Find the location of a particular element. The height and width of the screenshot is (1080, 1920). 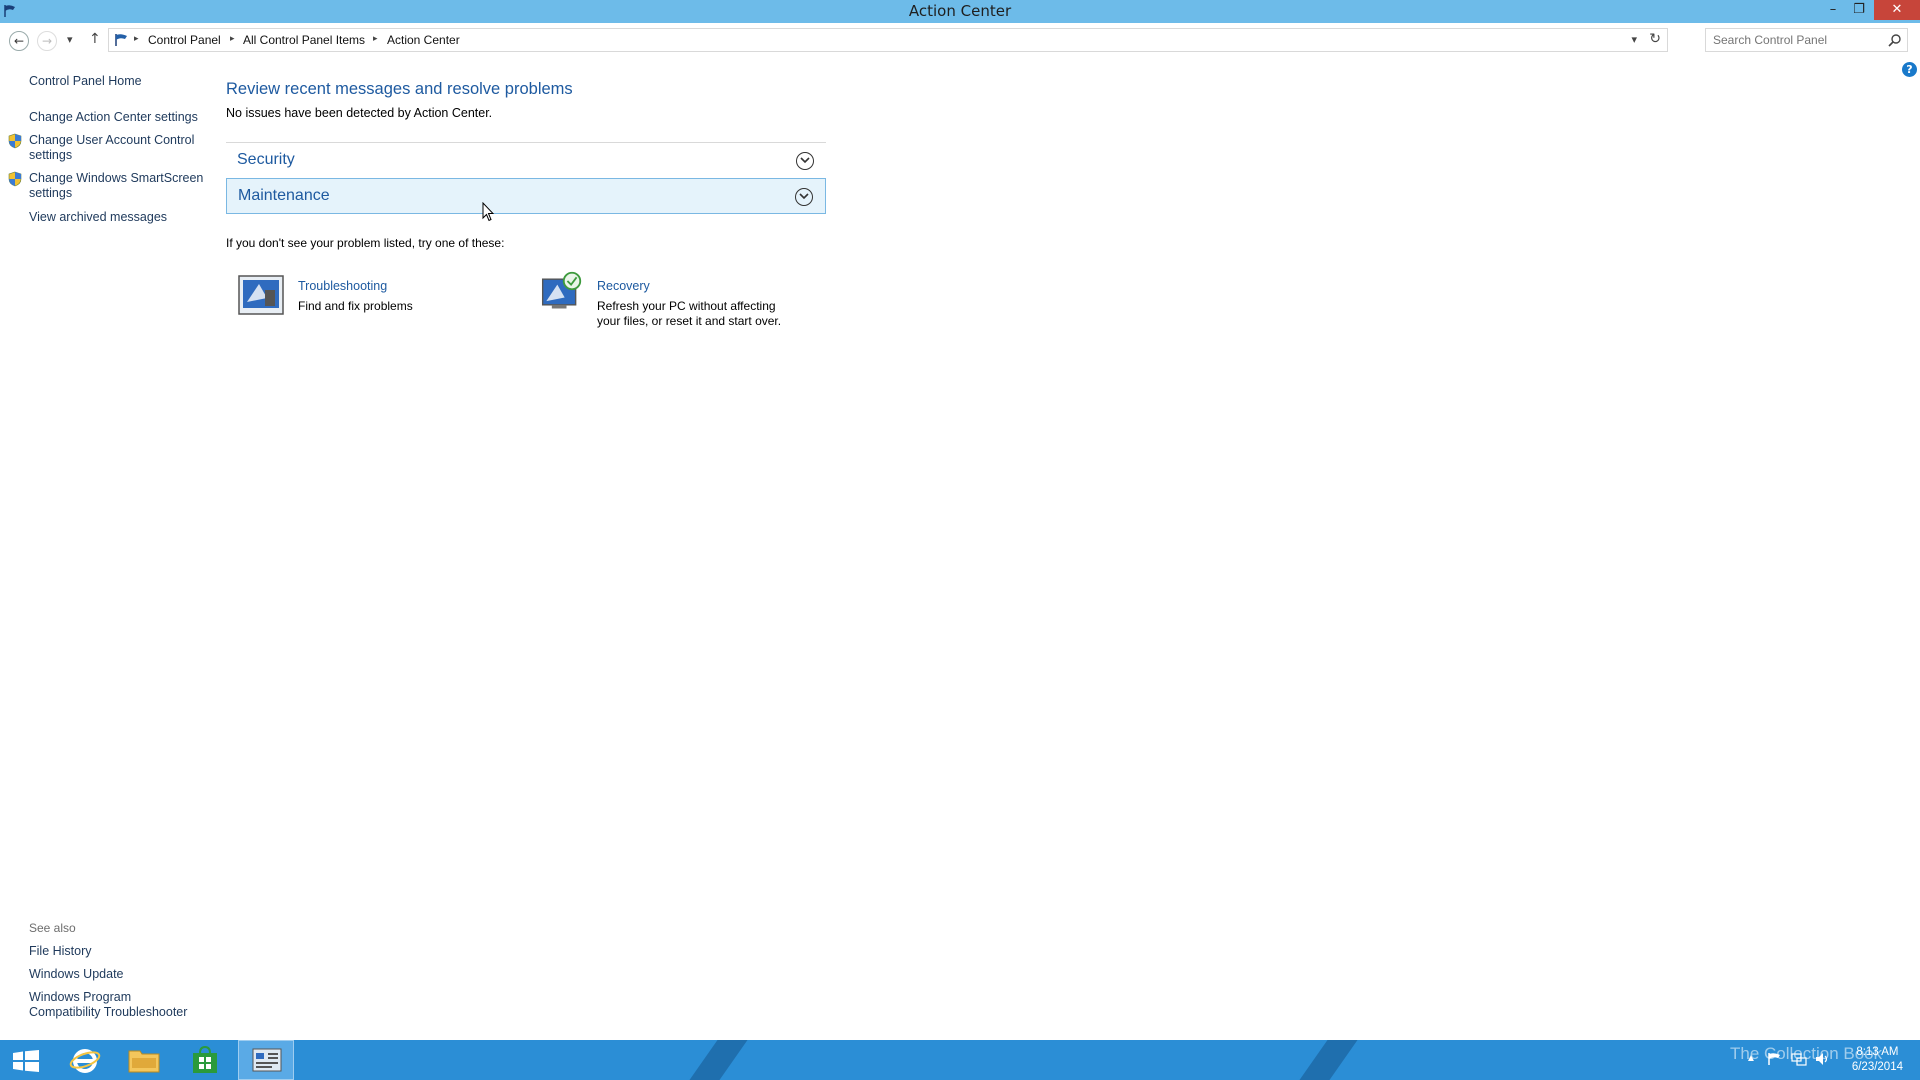

title-bar: Action Center – ❐ ✕ is located at coordinates (960, 11).